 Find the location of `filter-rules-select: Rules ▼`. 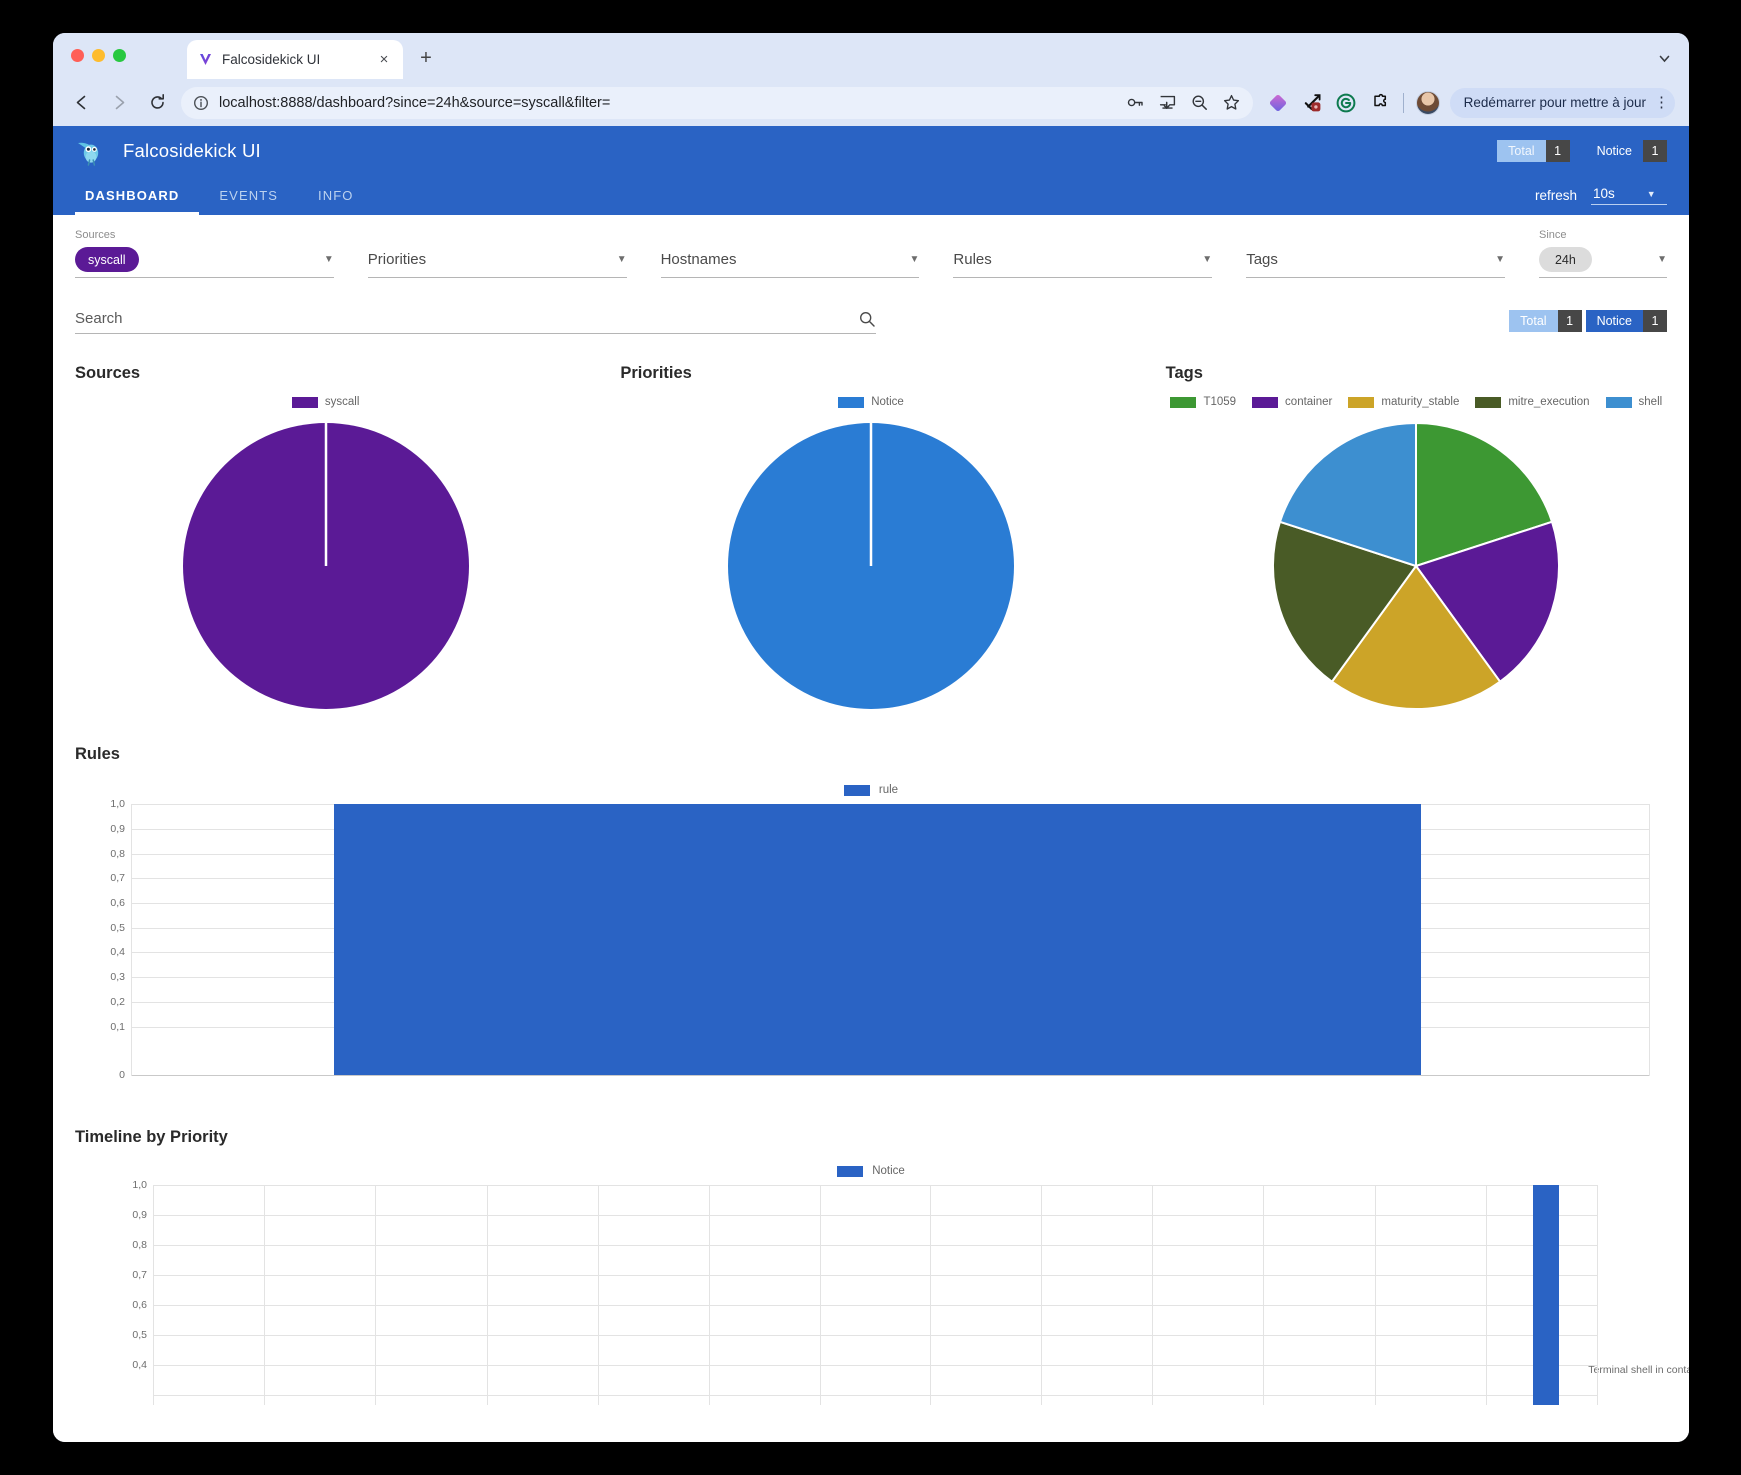

filter-rules-select: Rules ▼ is located at coordinates (1083, 261).